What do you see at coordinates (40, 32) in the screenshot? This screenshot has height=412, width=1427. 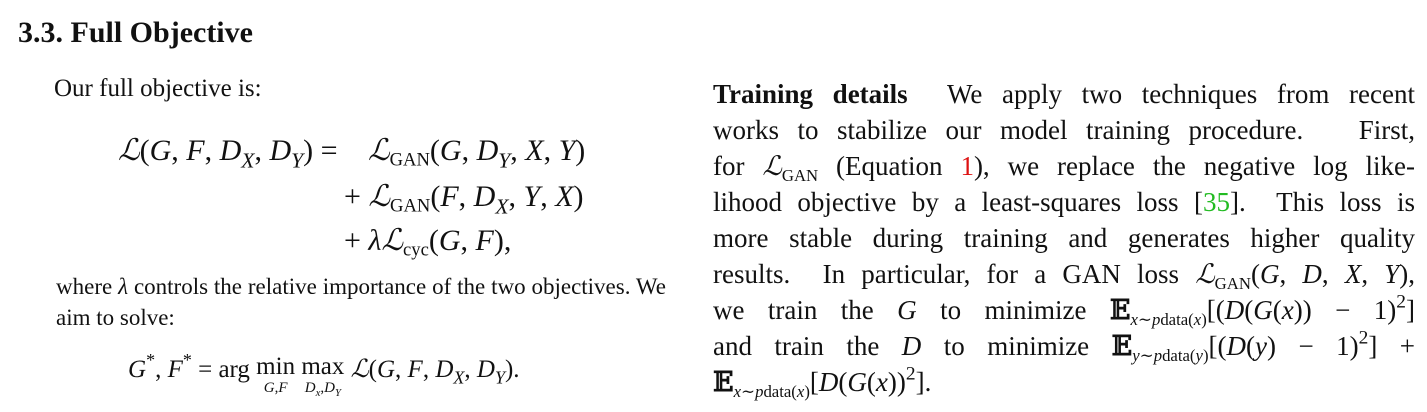 I see `section-number: 3.3.` at bounding box center [40, 32].